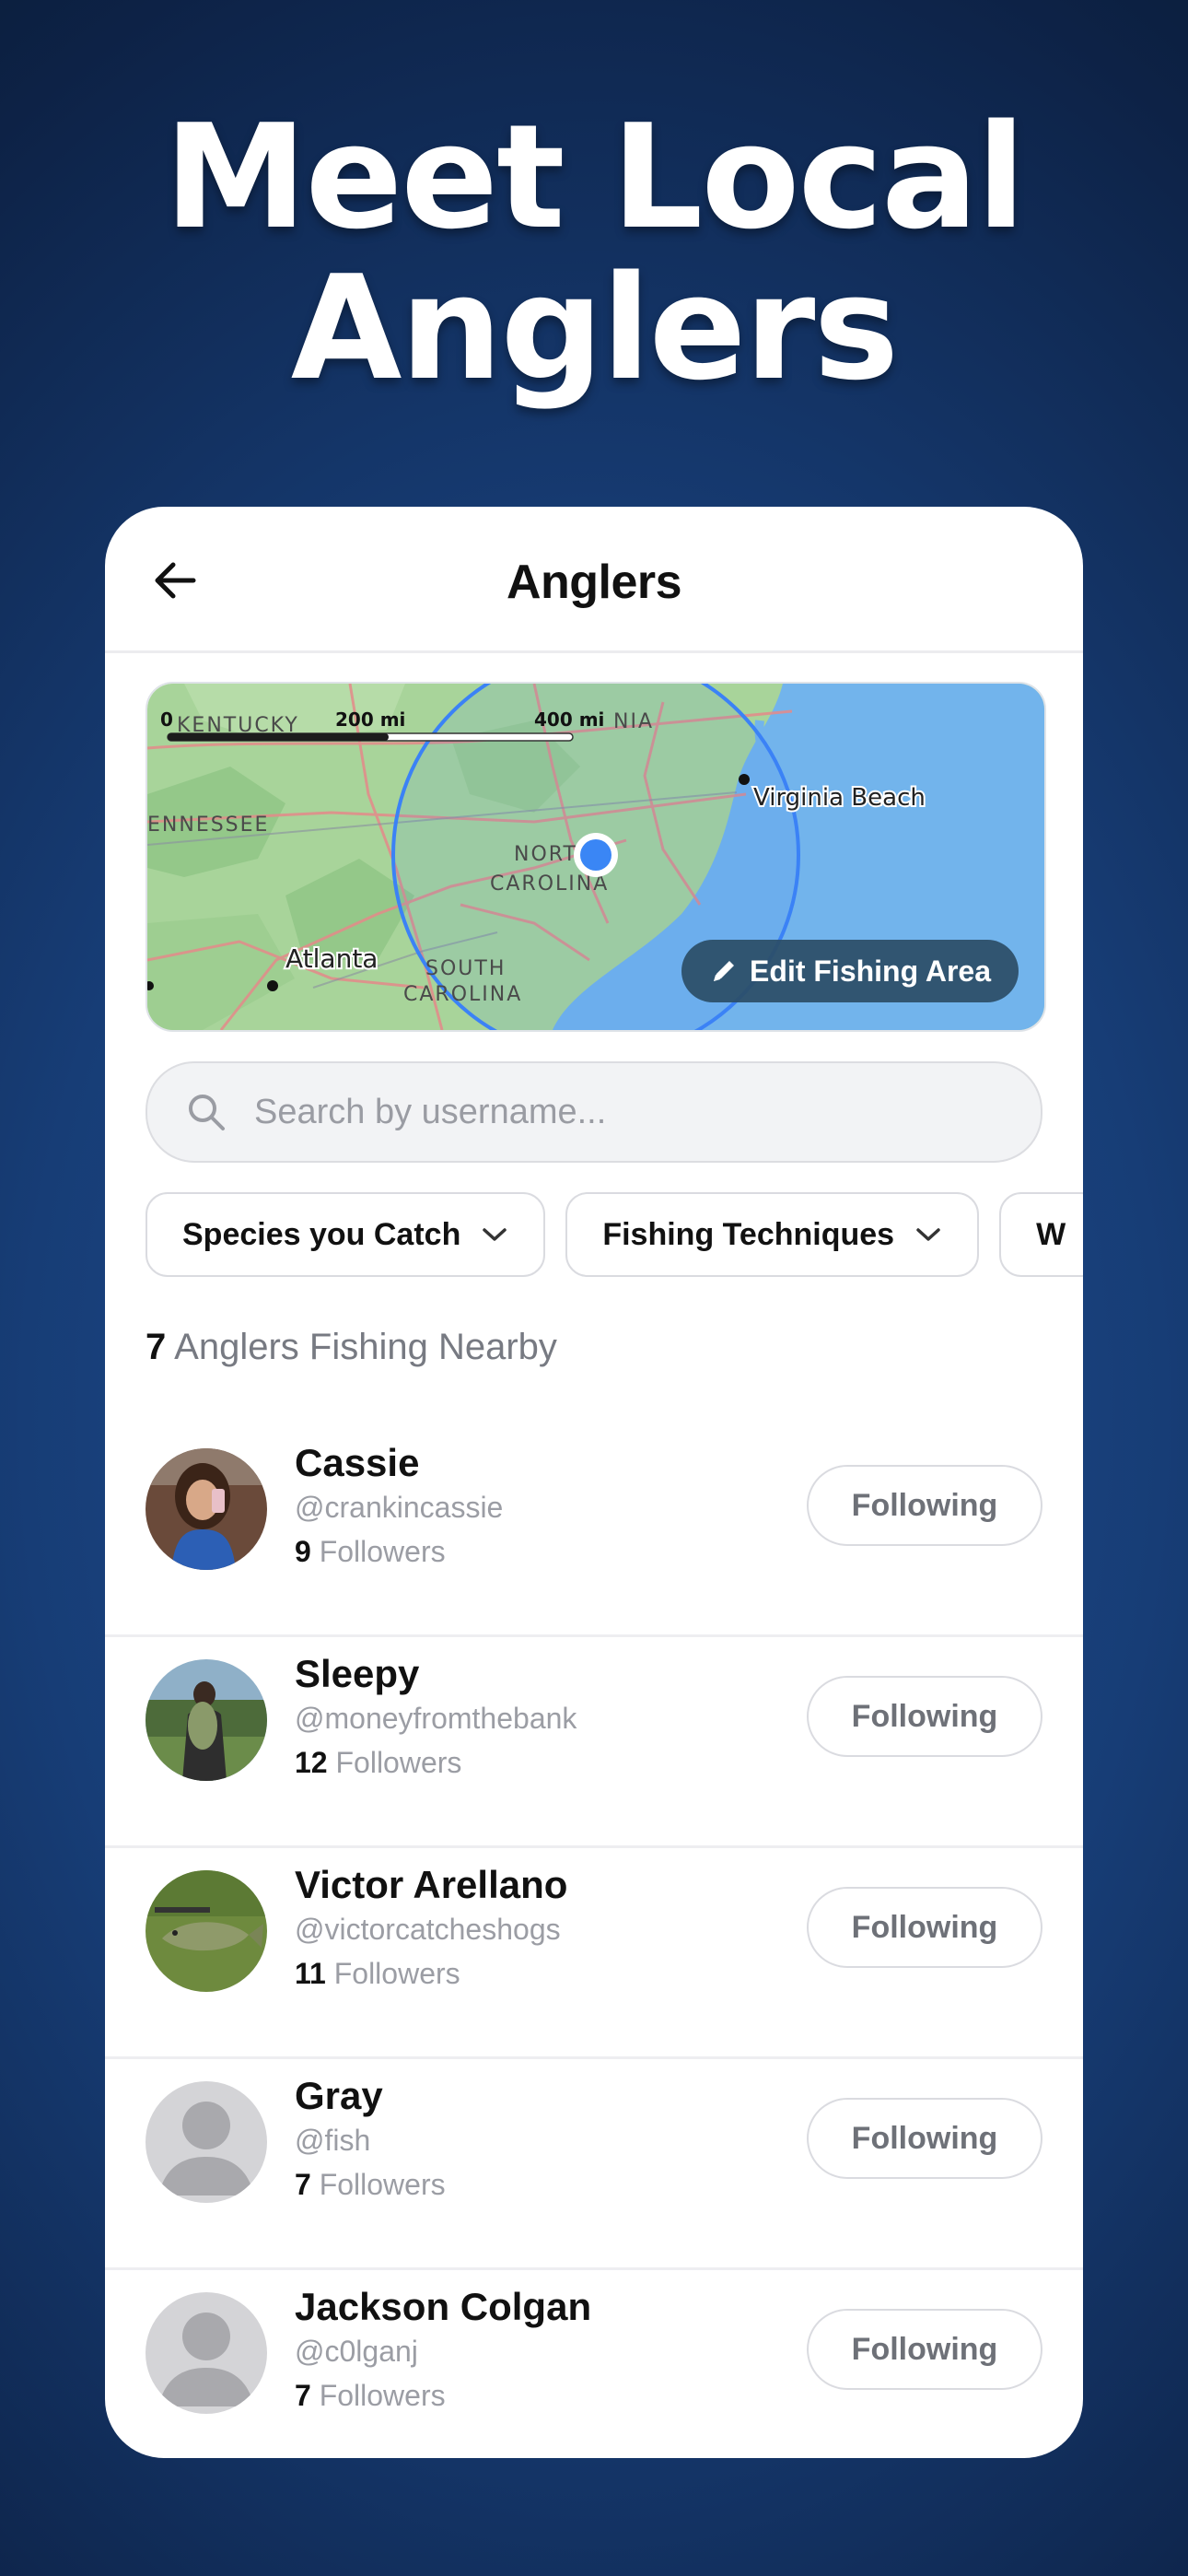  What do you see at coordinates (744, 779) in the screenshot?
I see `map-pin-virginia-beach` at bounding box center [744, 779].